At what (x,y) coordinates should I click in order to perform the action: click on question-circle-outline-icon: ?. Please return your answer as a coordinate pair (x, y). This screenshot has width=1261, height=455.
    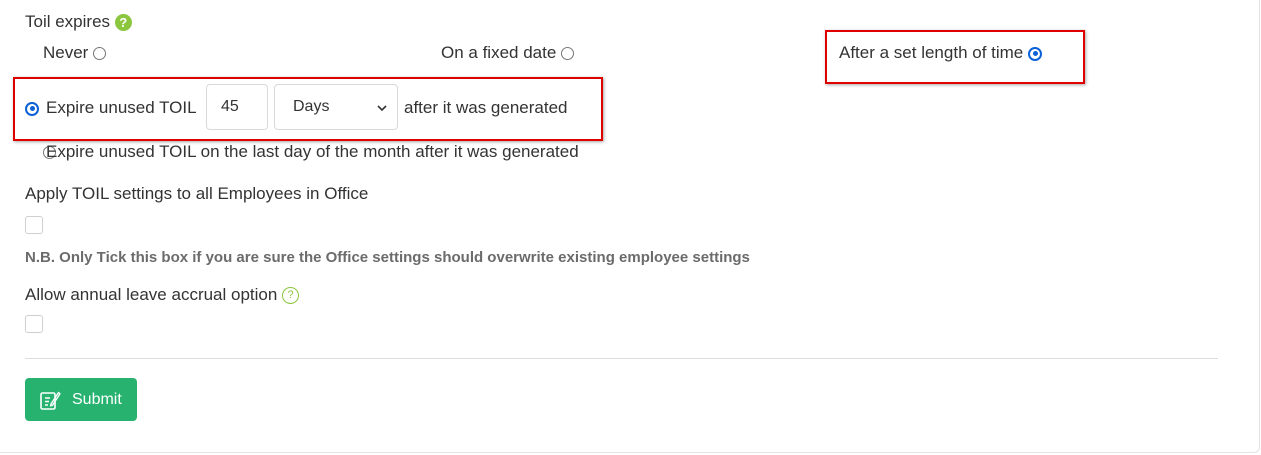
    Looking at the image, I should click on (291, 296).